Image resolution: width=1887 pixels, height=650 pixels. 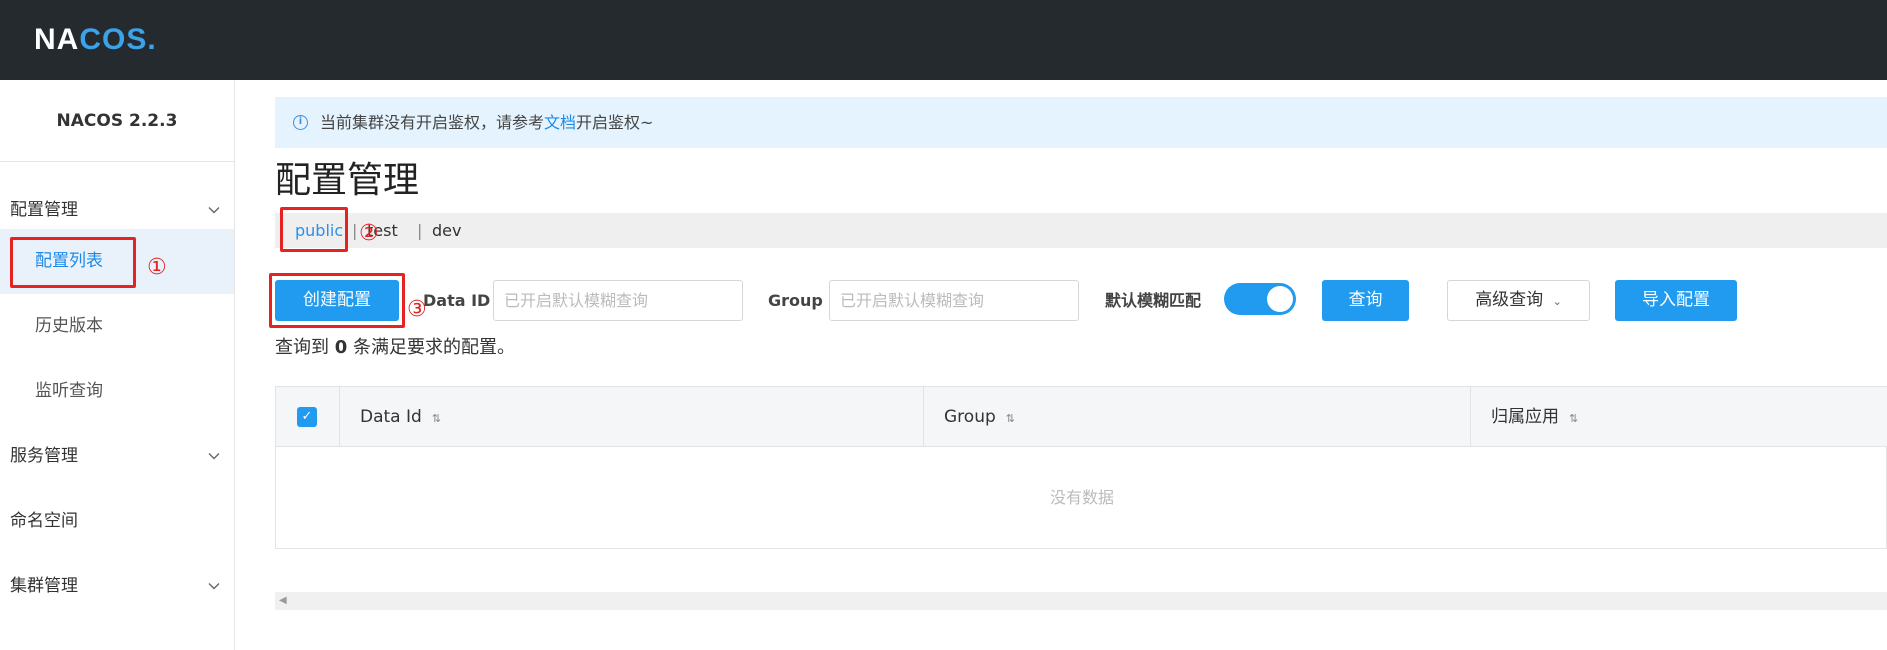 I want to click on fuzzy-match-toggle, so click(x=1260, y=299).